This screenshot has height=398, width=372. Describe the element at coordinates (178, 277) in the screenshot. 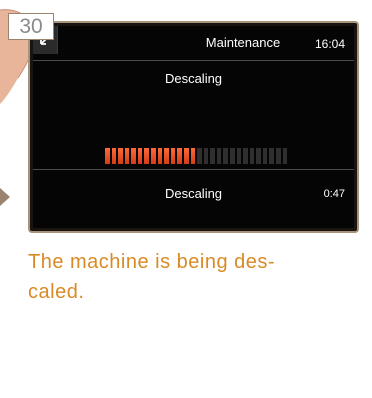

I see `caption-text: The machine is being des- caled.` at that location.